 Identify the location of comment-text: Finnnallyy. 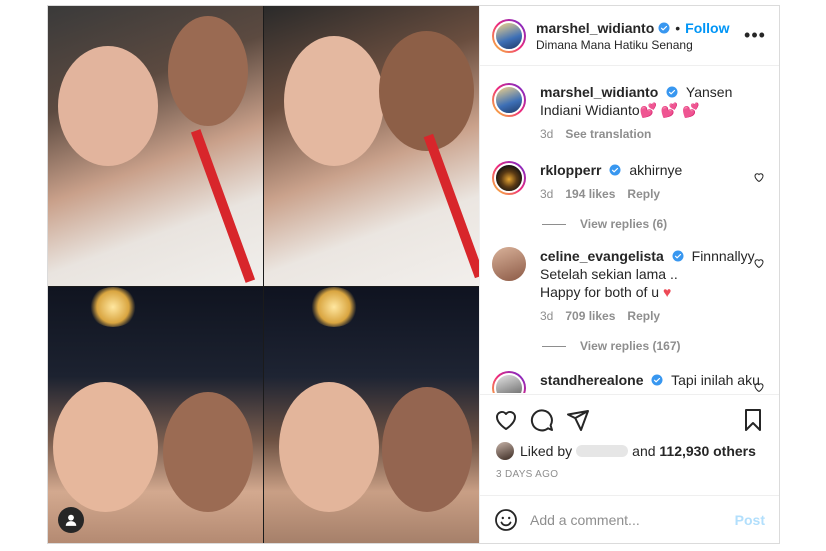
(723, 256).